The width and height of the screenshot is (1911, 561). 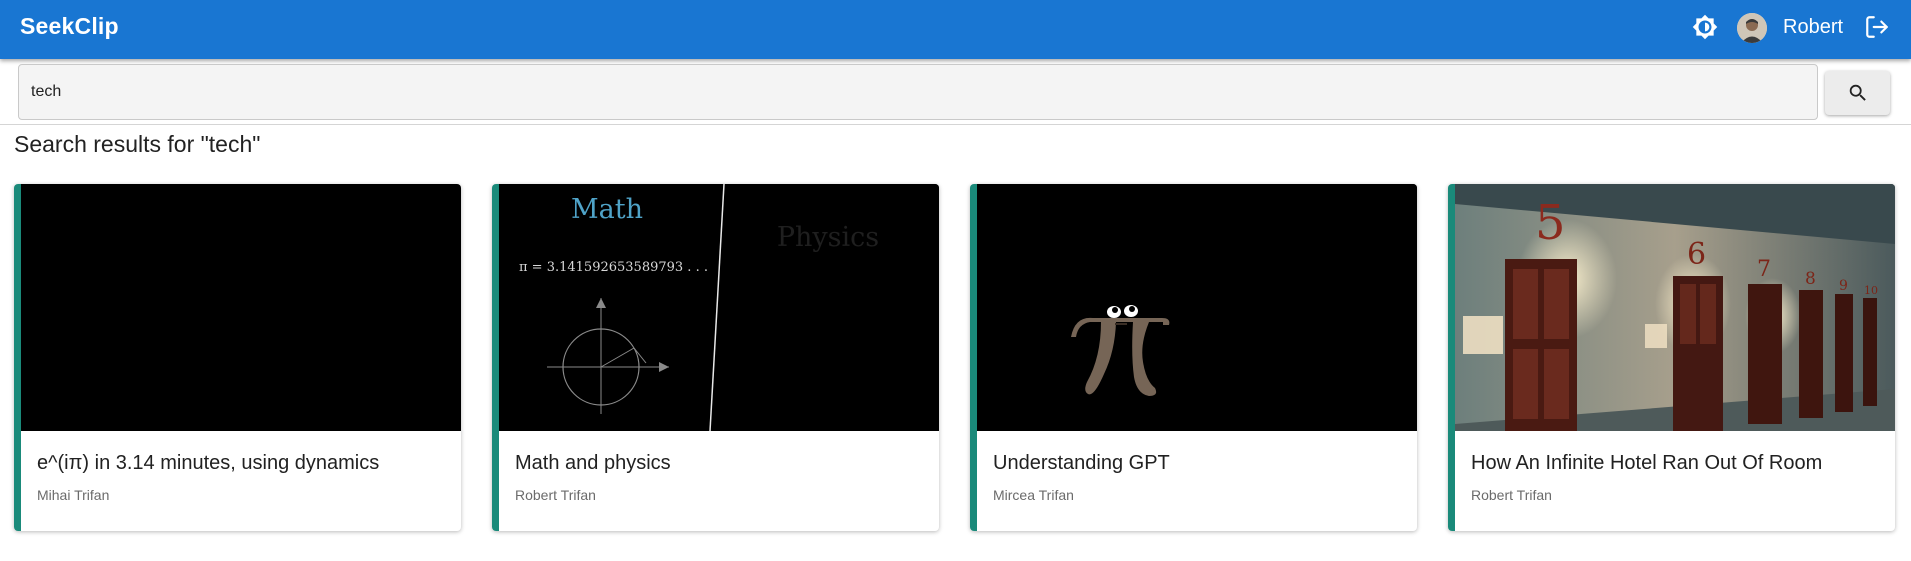 I want to click on search-icon, so click(x=1858, y=95).